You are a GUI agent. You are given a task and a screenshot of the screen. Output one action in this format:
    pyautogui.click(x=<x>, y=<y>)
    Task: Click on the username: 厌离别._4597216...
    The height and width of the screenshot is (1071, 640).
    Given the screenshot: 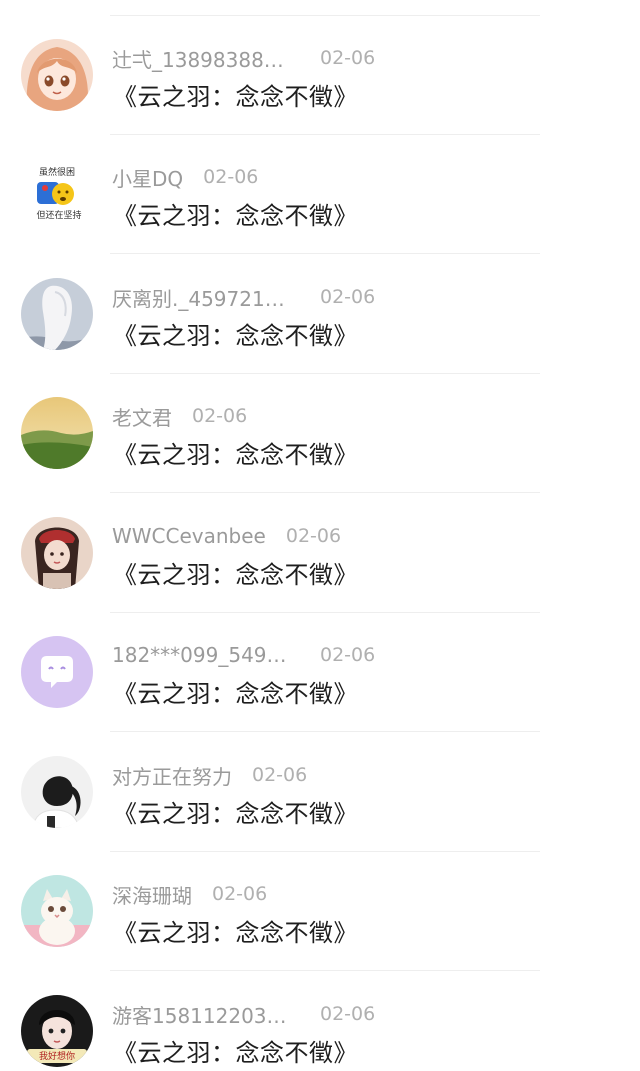 What is the action you would take?
    pyautogui.click(x=202, y=297)
    